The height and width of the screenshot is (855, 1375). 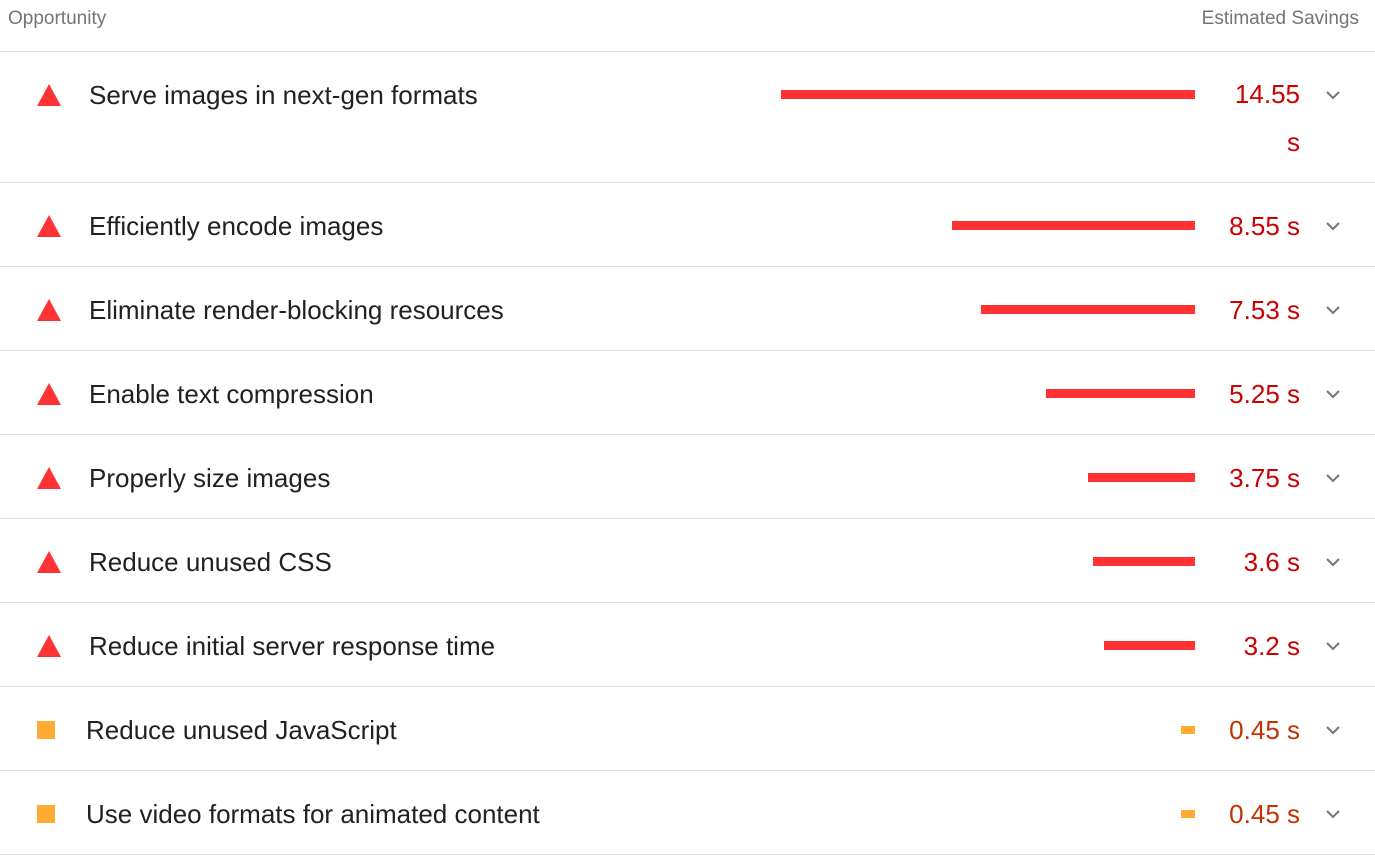 I want to click on opportunity-row: Enable text compression 5.25 s, so click(x=687, y=393).